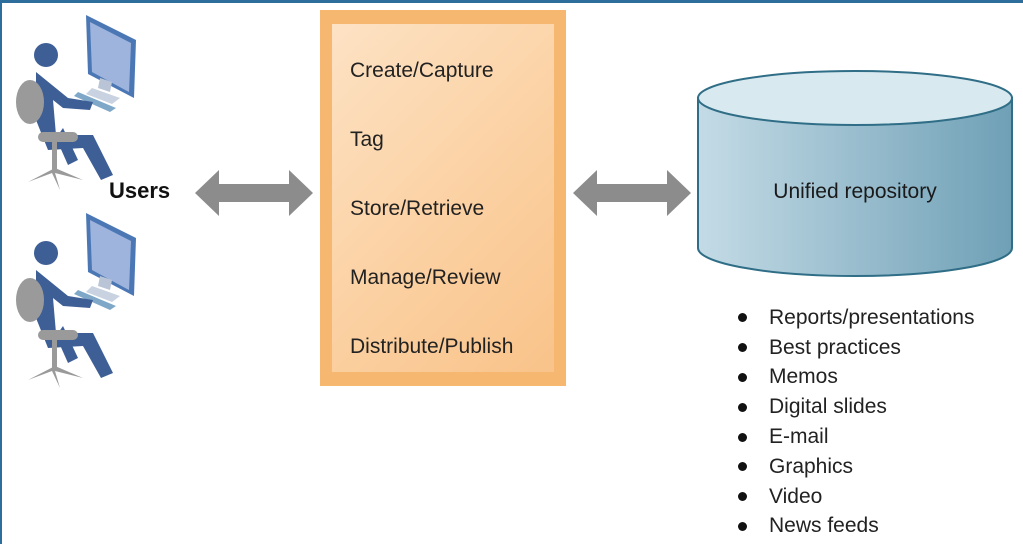 The width and height of the screenshot is (1023, 544). What do you see at coordinates (855, 173) in the screenshot?
I see `repository-cylinder-icon` at bounding box center [855, 173].